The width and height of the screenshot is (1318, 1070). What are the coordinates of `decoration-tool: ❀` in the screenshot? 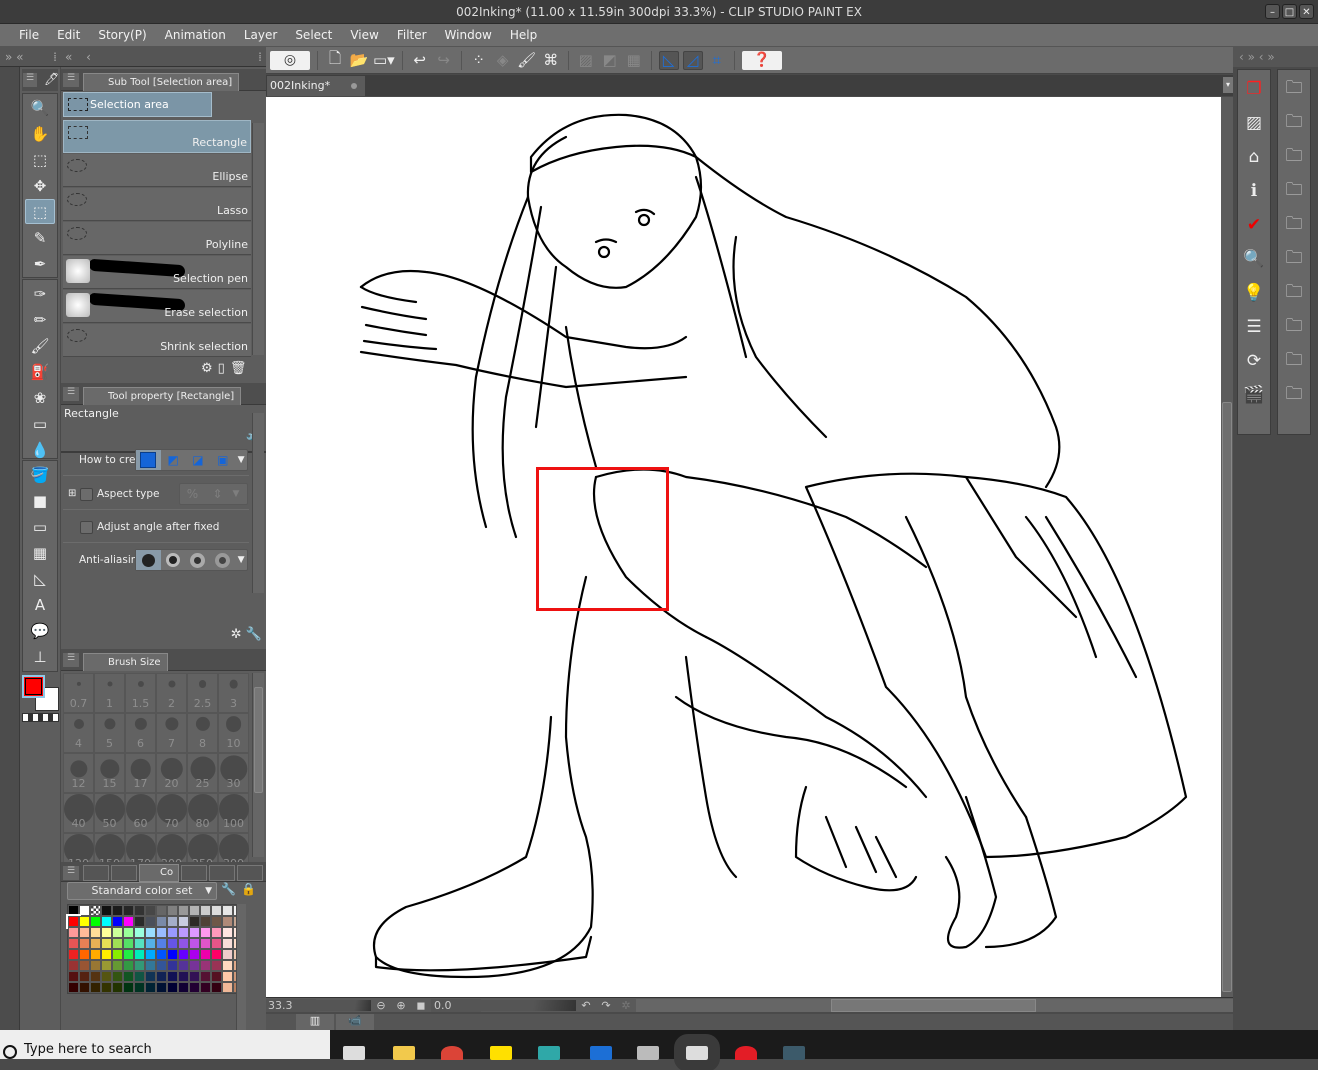 It's located at (40, 397).